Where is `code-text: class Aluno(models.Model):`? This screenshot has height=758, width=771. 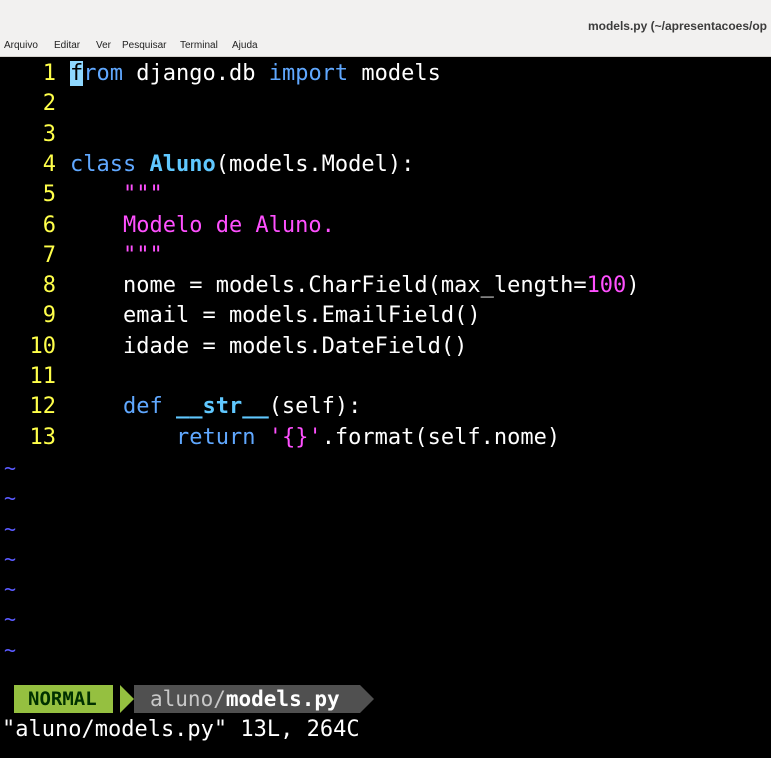 code-text: class Aluno(models.Model): is located at coordinates (242, 165).